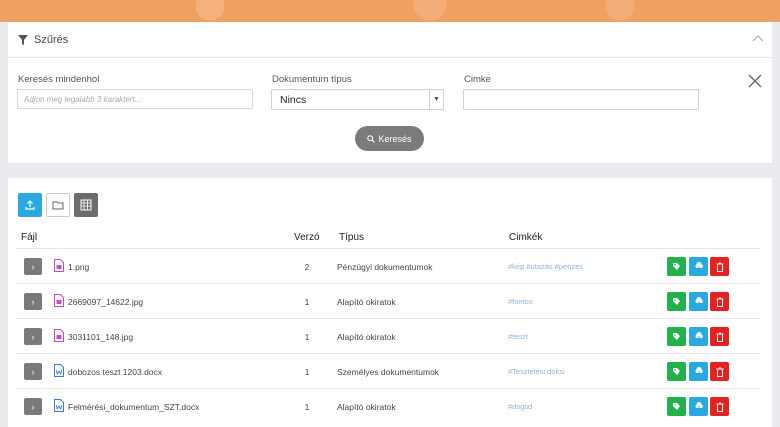  Describe the element at coordinates (23, 39) in the screenshot. I see `filter-icon` at that location.